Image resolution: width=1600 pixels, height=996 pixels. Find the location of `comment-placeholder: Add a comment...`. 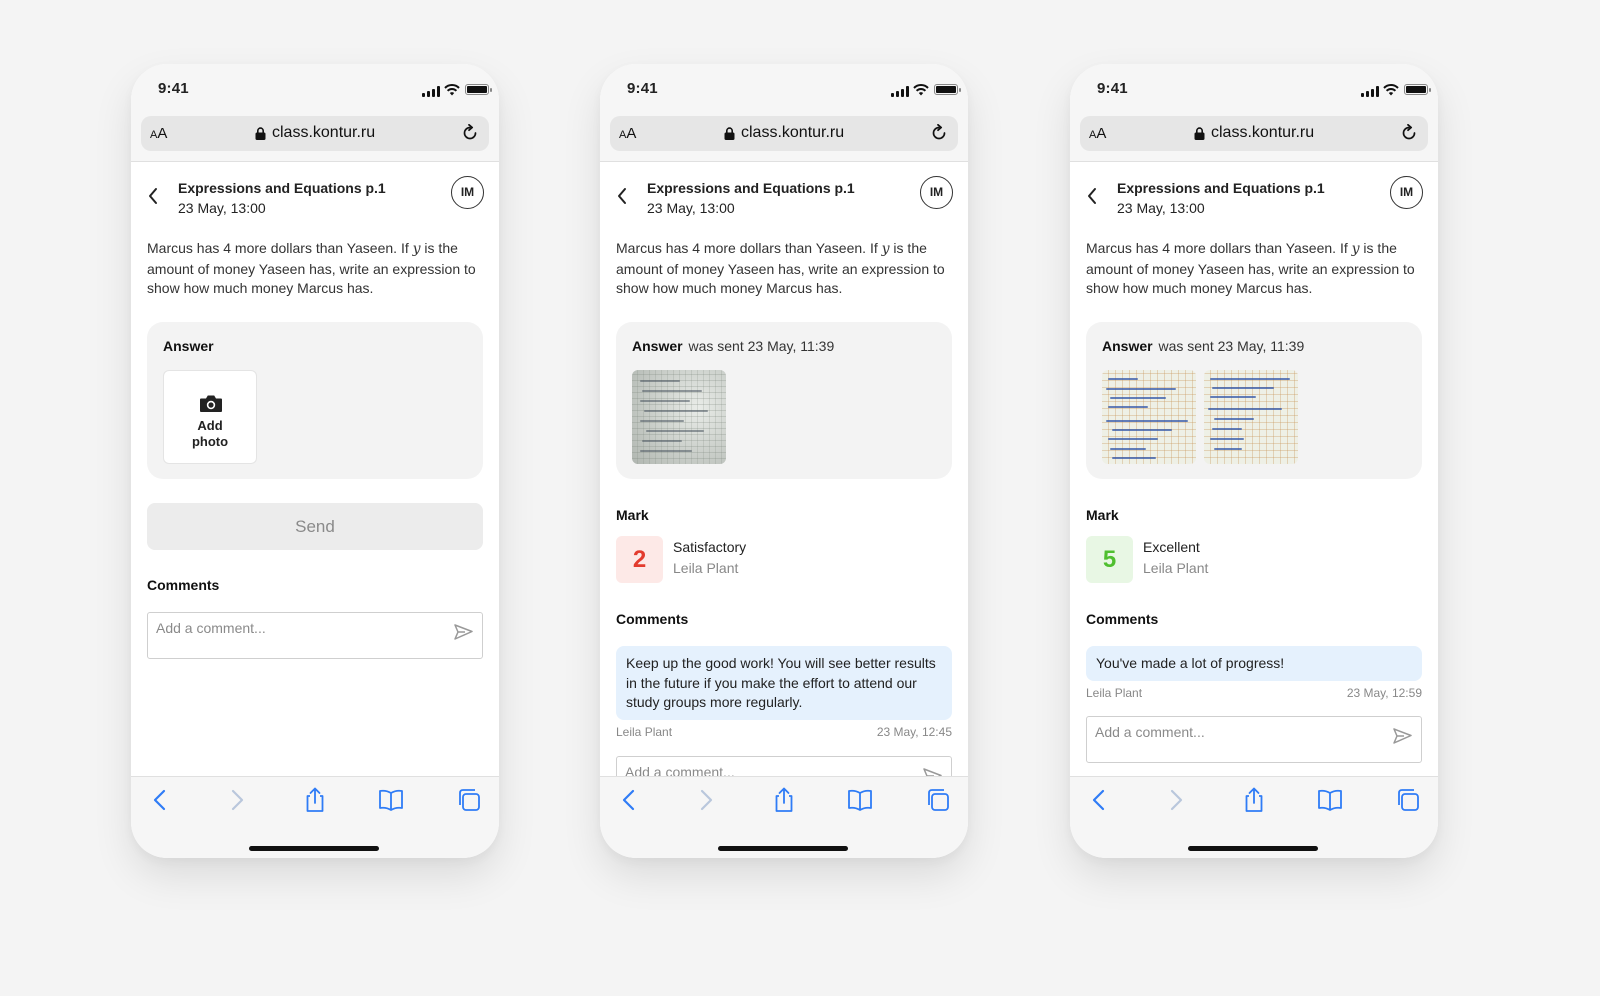

comment-placeholder: Add a comment... is located at coordinates (1150, 732).